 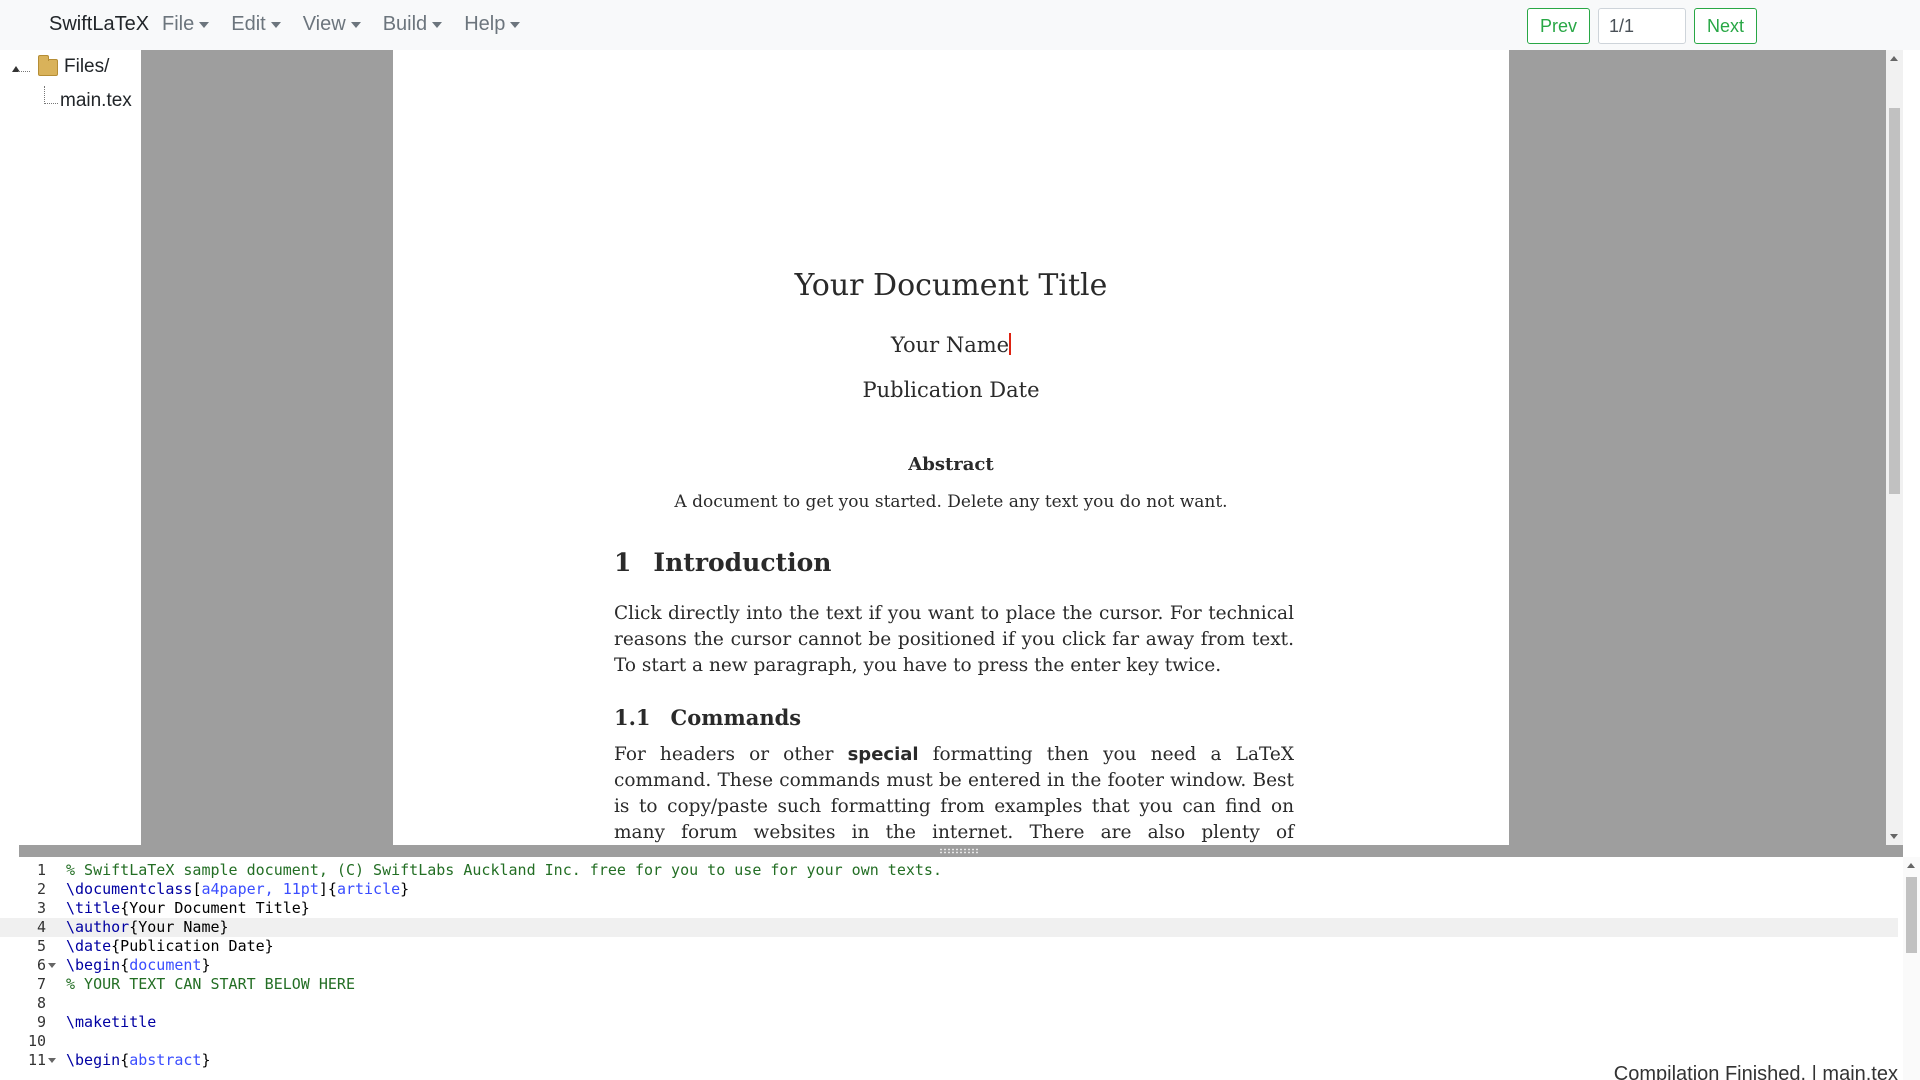 What do you see at coordinates (60, 66) in the screenshot?
I see `tree-folder-files: Files/` at bounding box center [60, 66].